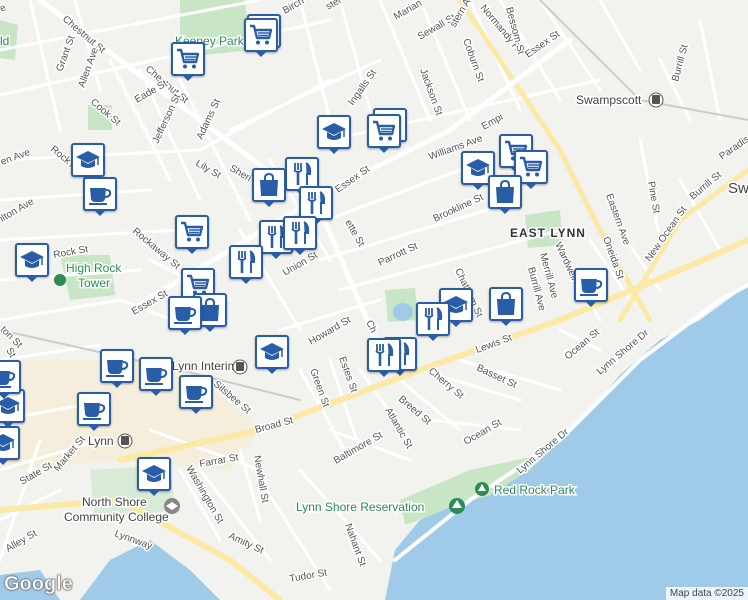 The image size is (748, 600). I want to click on place-swampscott: Swampscott, so click(609, 100).